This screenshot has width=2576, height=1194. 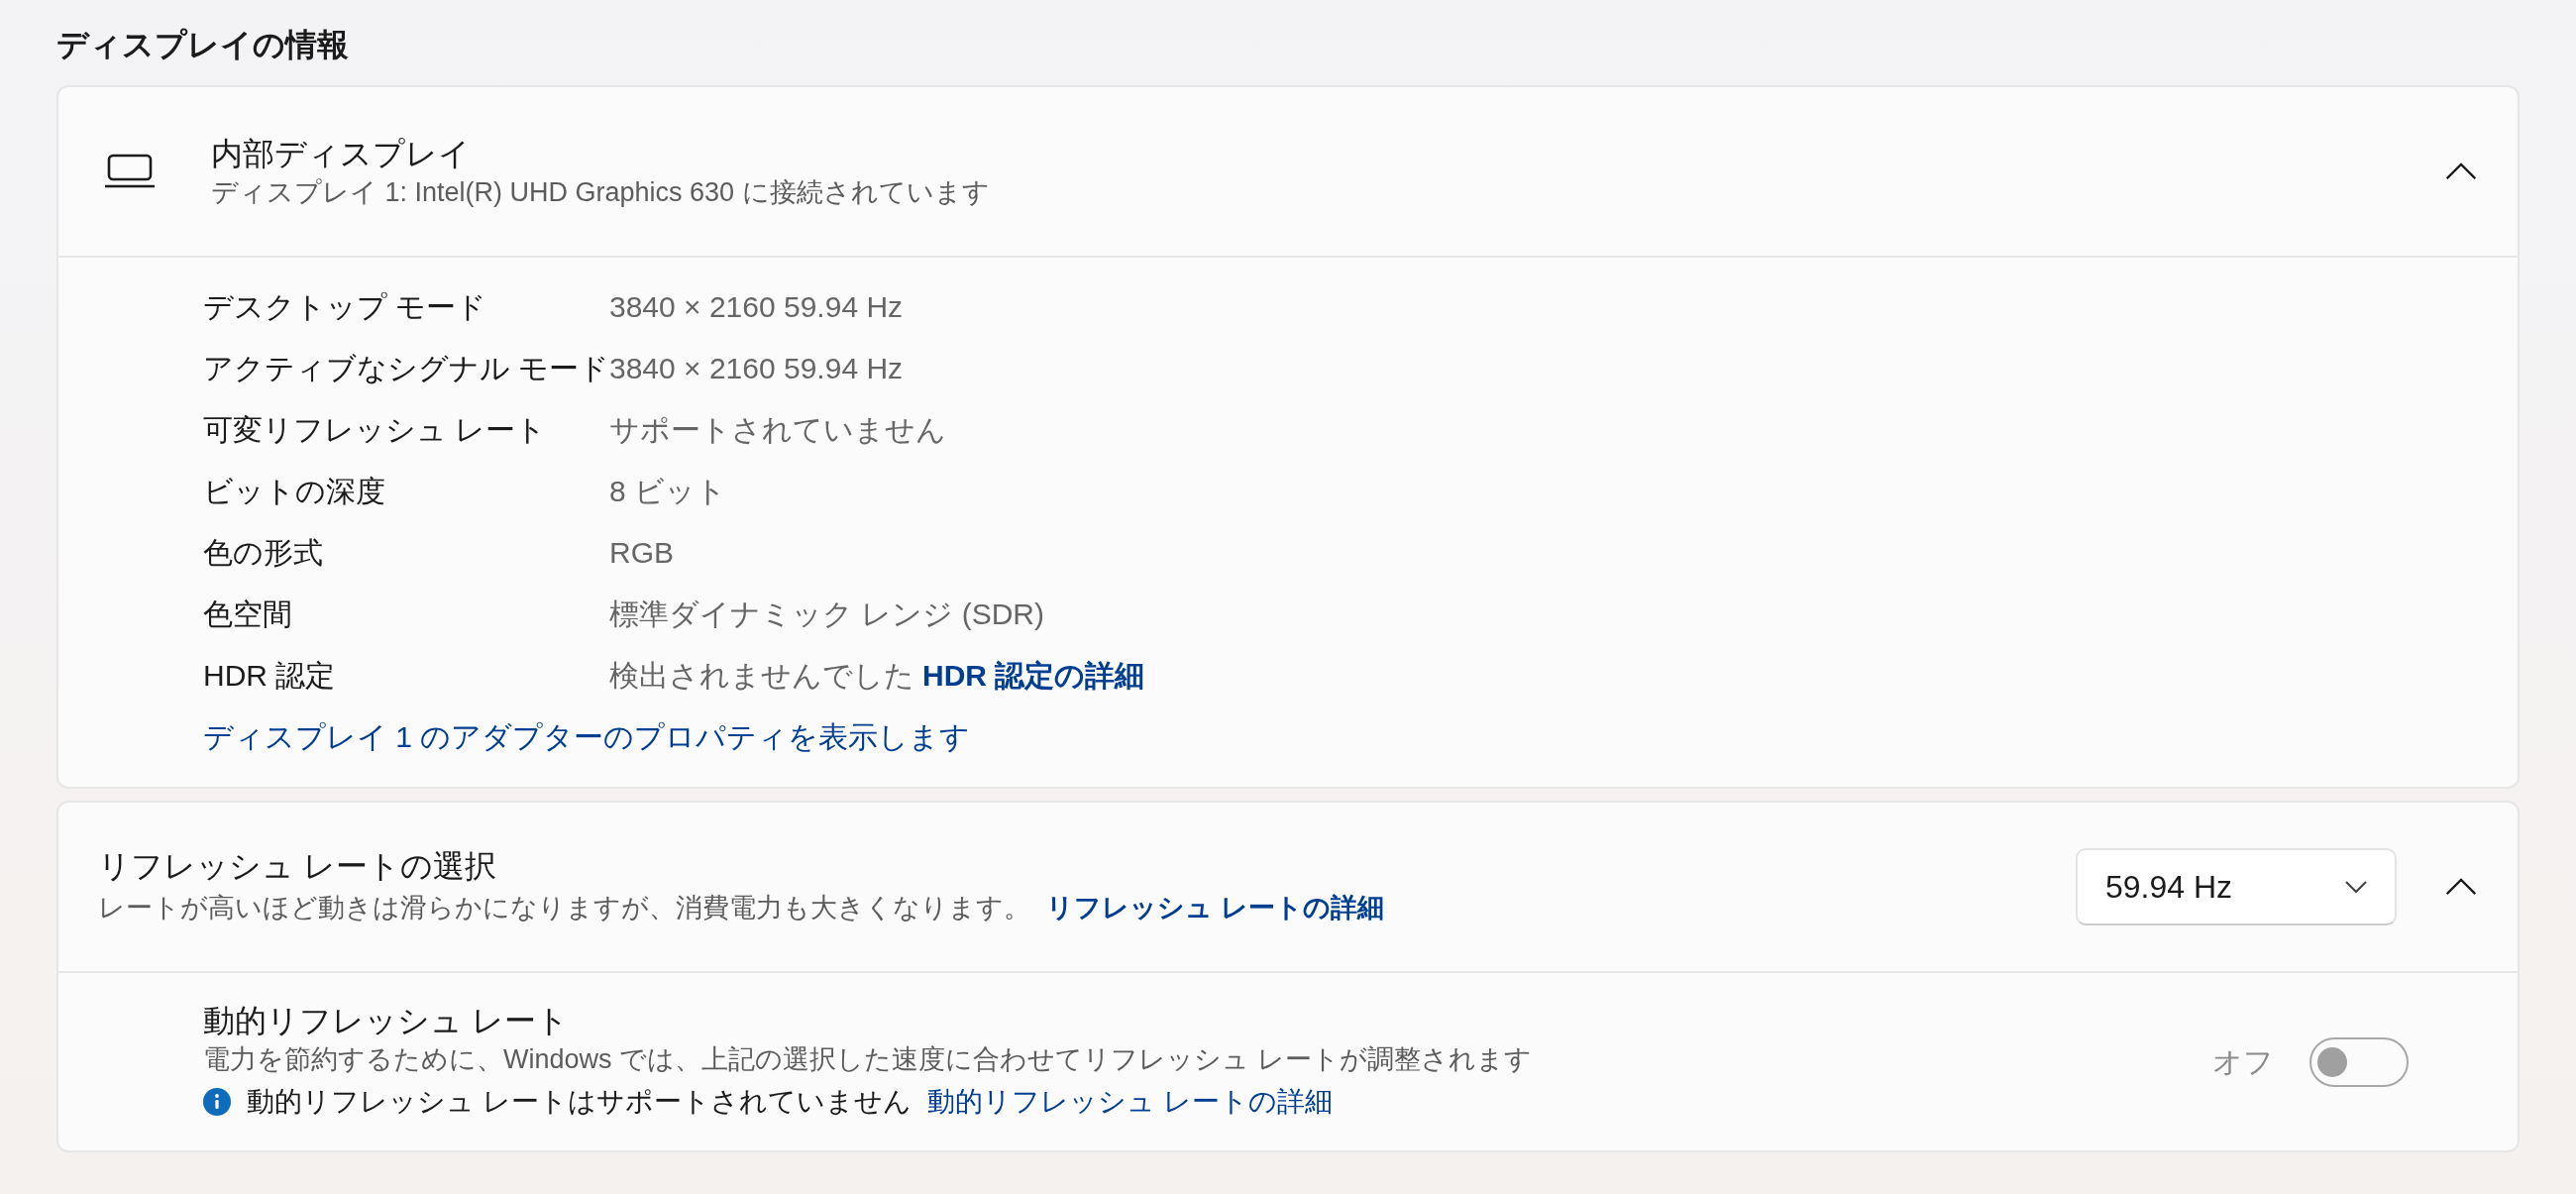 I want to click on property-value: サポートされていません, so click(x=777, y=429).